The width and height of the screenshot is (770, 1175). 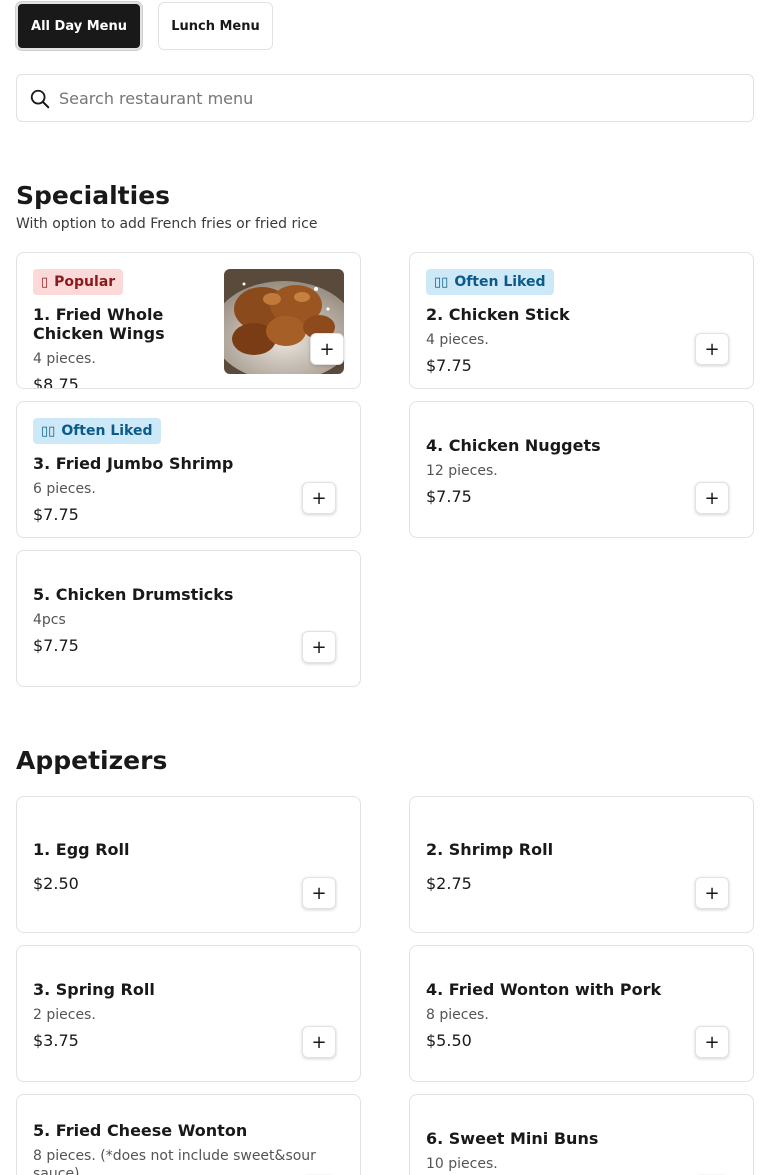 What do you see at coordinates (133, 594) in the screenshot?
I see `item-name: 5. Chicken Drumsticks` at bounding box center [133, 594].